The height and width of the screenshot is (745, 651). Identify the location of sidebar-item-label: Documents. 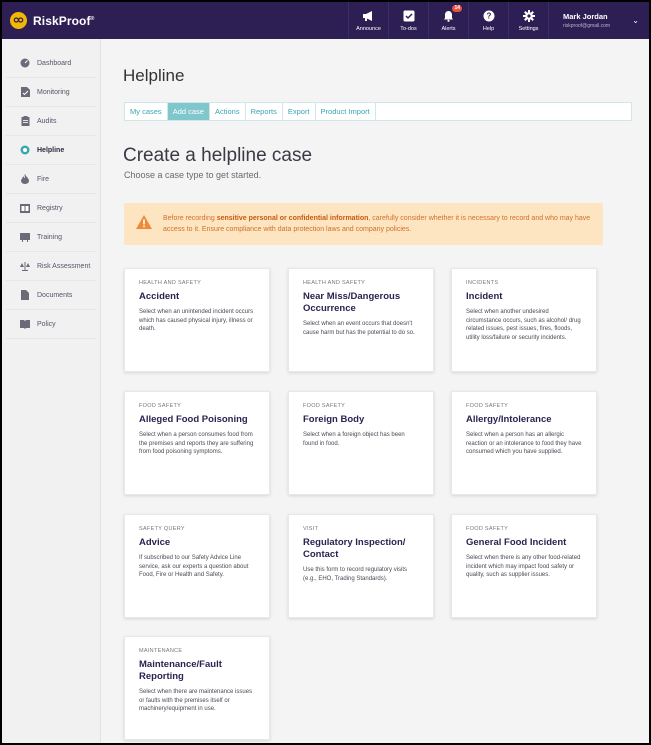
(55, 295).